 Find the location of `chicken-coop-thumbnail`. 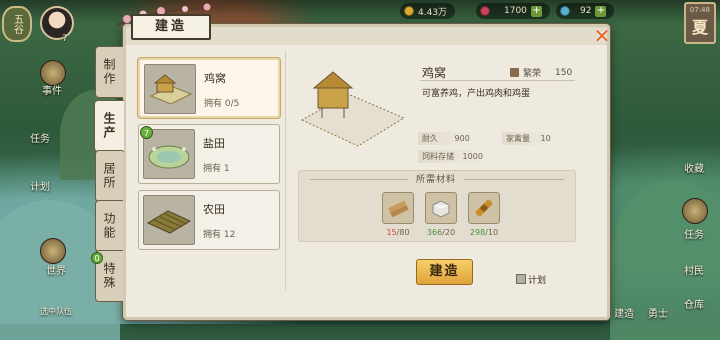

chicken-coop-thumbnail is located at coordinates (170, 89).